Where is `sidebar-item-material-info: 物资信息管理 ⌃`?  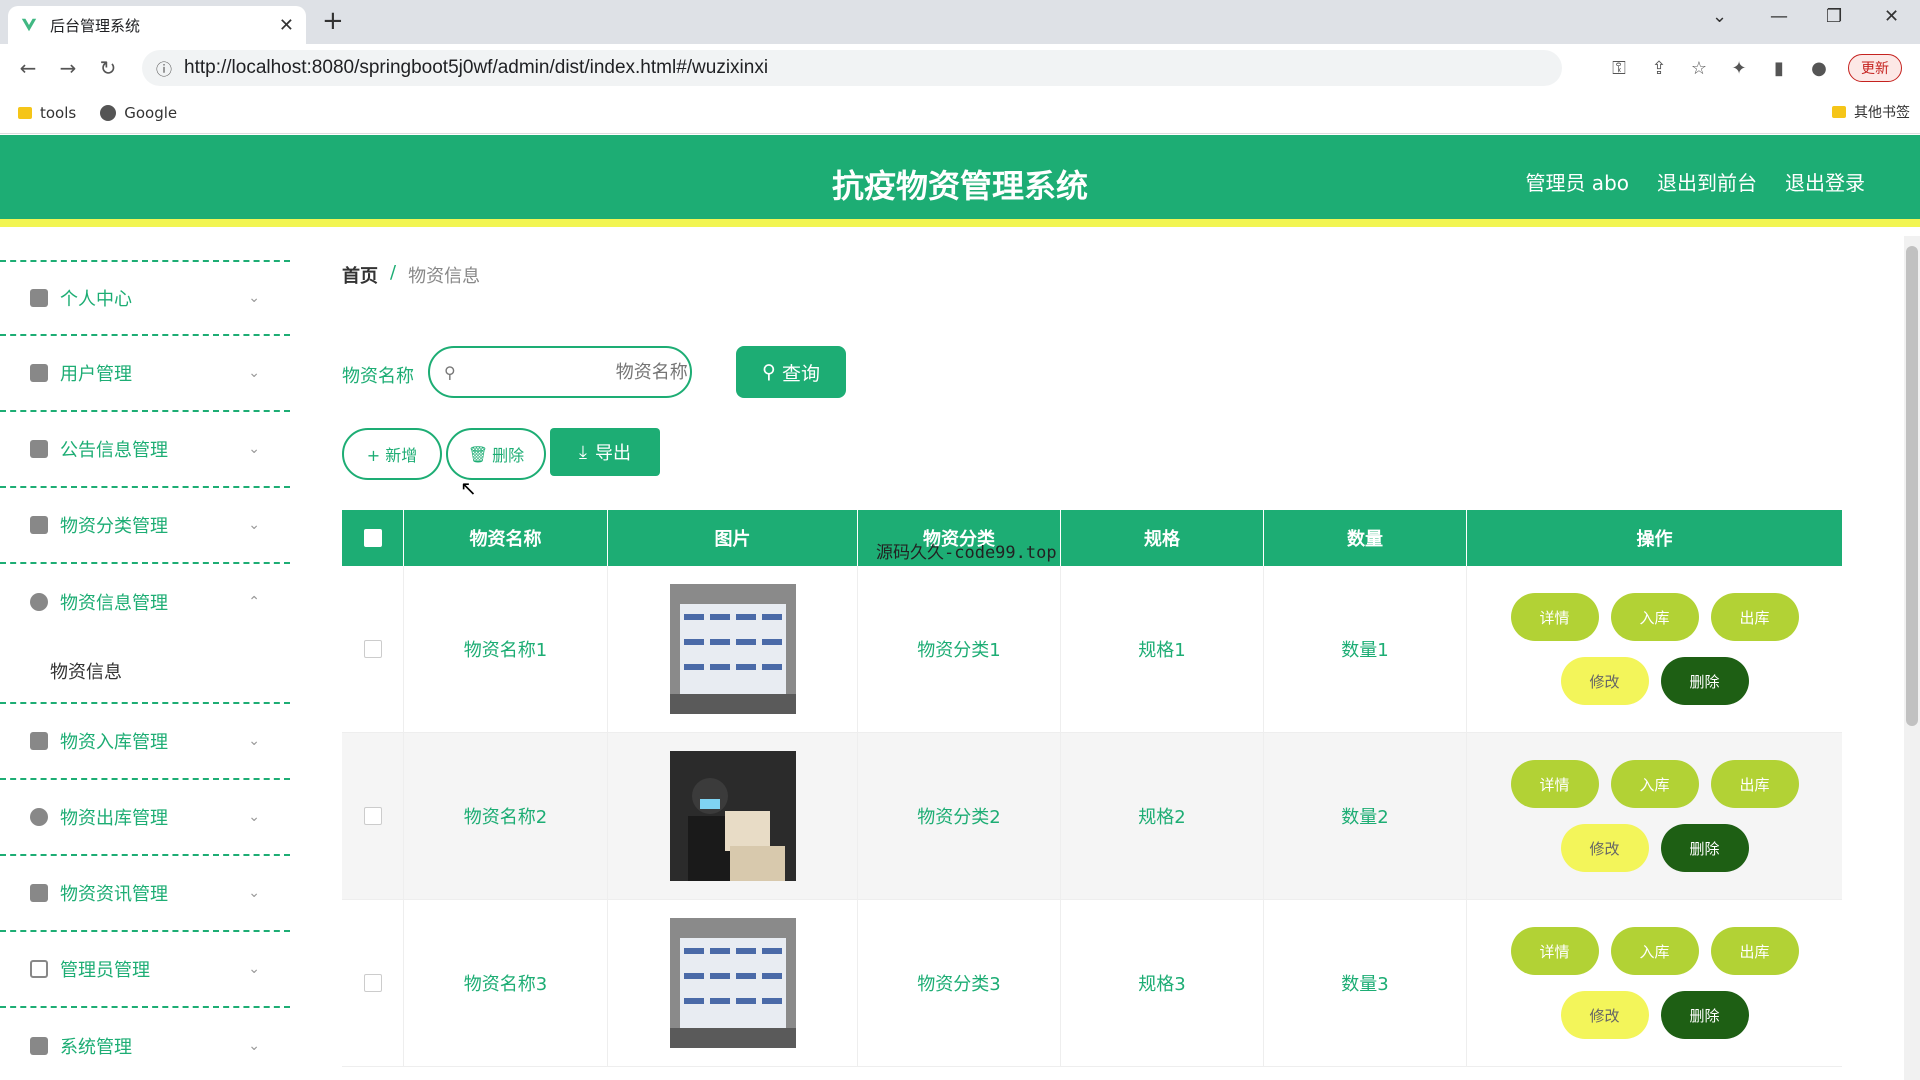
sidebar-item-material-info: 物资信息管理 ⌃ is located at coordinates (145, 602).